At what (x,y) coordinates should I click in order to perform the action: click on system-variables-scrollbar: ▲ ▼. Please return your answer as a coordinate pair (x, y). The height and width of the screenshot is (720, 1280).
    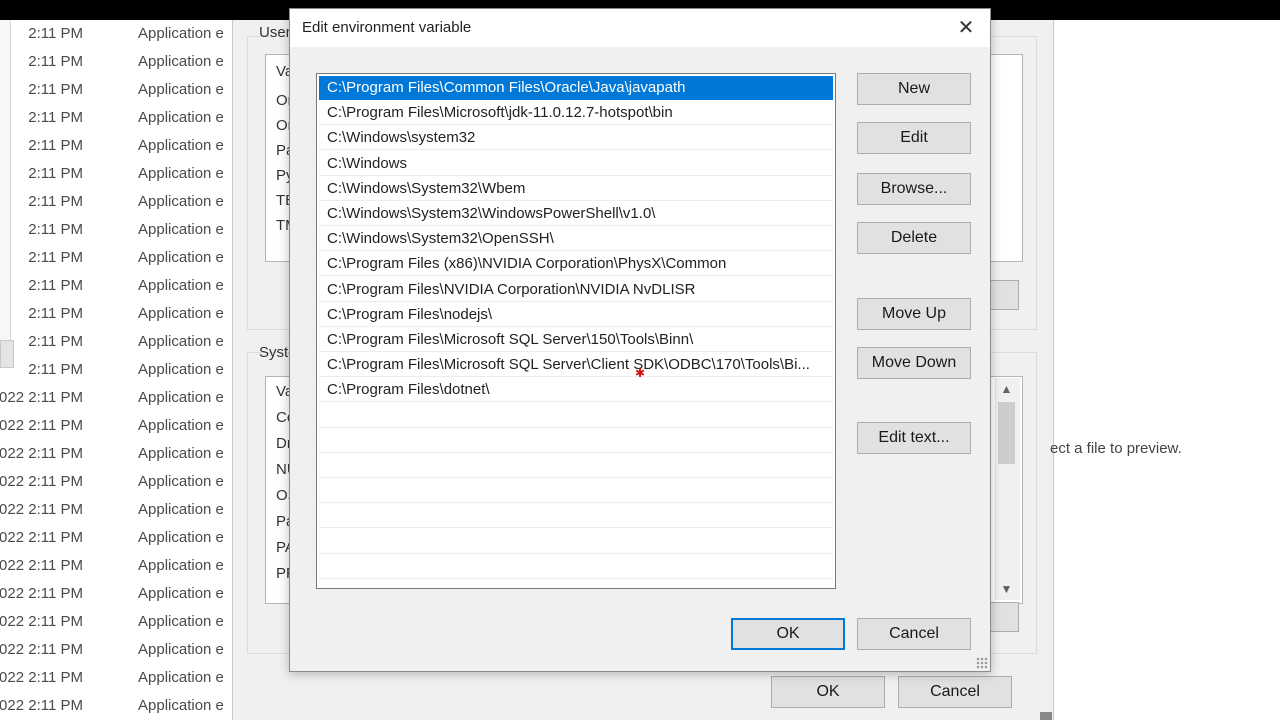
    Looking at the image, I should click on (1007, 489).